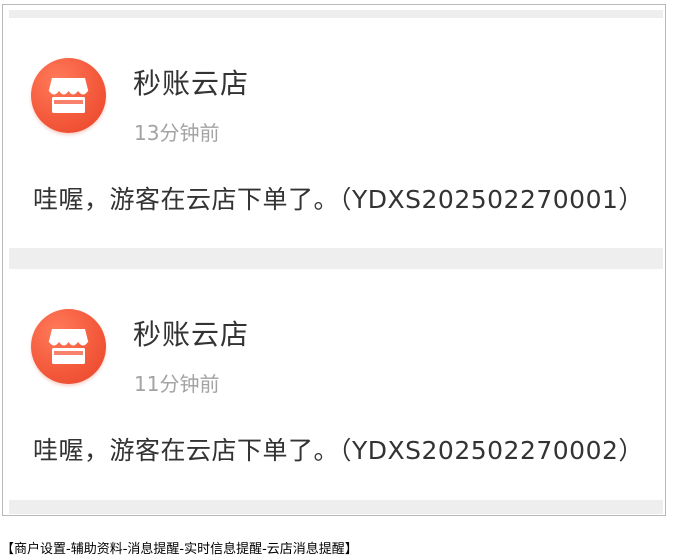  Describe the element at coordinates (177, 384) in the screenshot. I see `time-ago: 11分钟前` at that location.